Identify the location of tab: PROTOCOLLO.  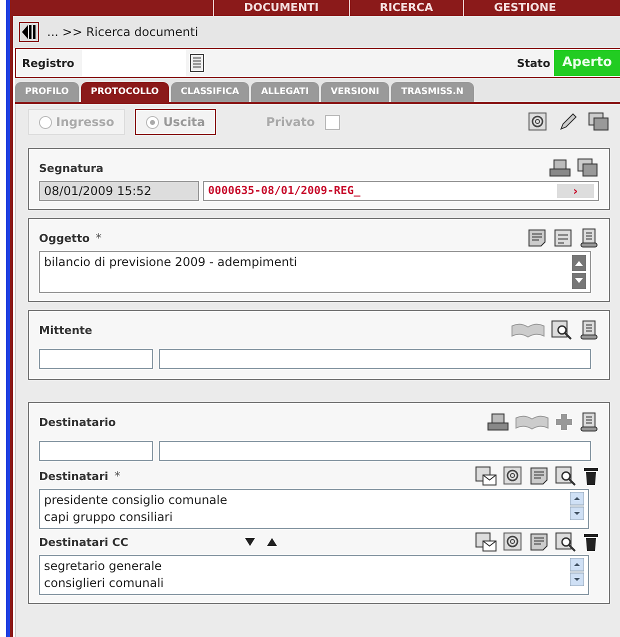
(124, 92).